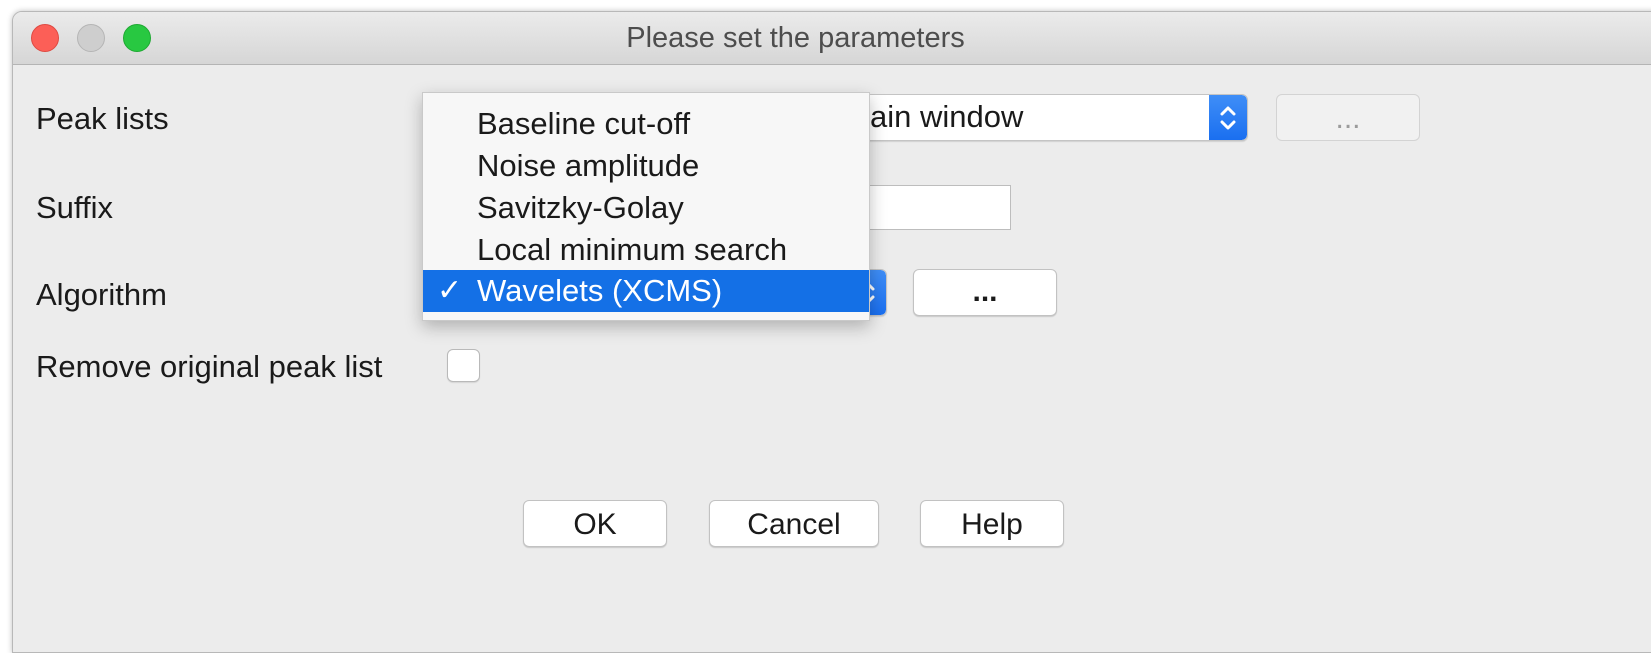 This screenshot has width=1651, height=653. I want to click on algorithm-menu-item-label: Wavelets (XCMS), so click(600, 290).